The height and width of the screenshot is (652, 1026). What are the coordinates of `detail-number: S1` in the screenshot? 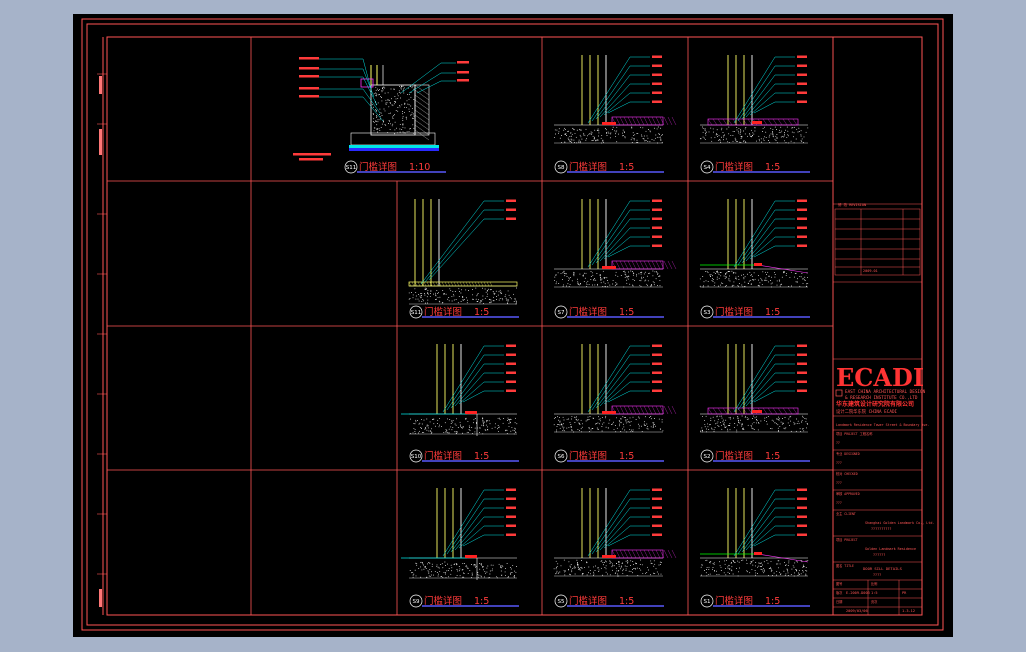 It's located at (707, 602).